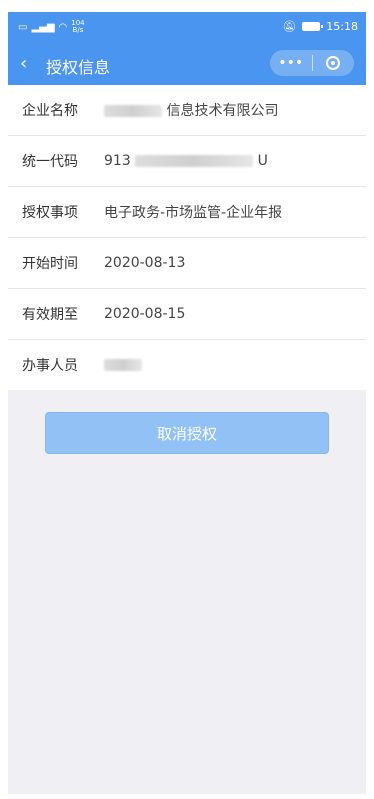 The width and height of the screenshot is (374, 799). Describe the element at coordinates (145, 263) in the screenshot. I see `start-time-value: 2020-08-13` at that location.